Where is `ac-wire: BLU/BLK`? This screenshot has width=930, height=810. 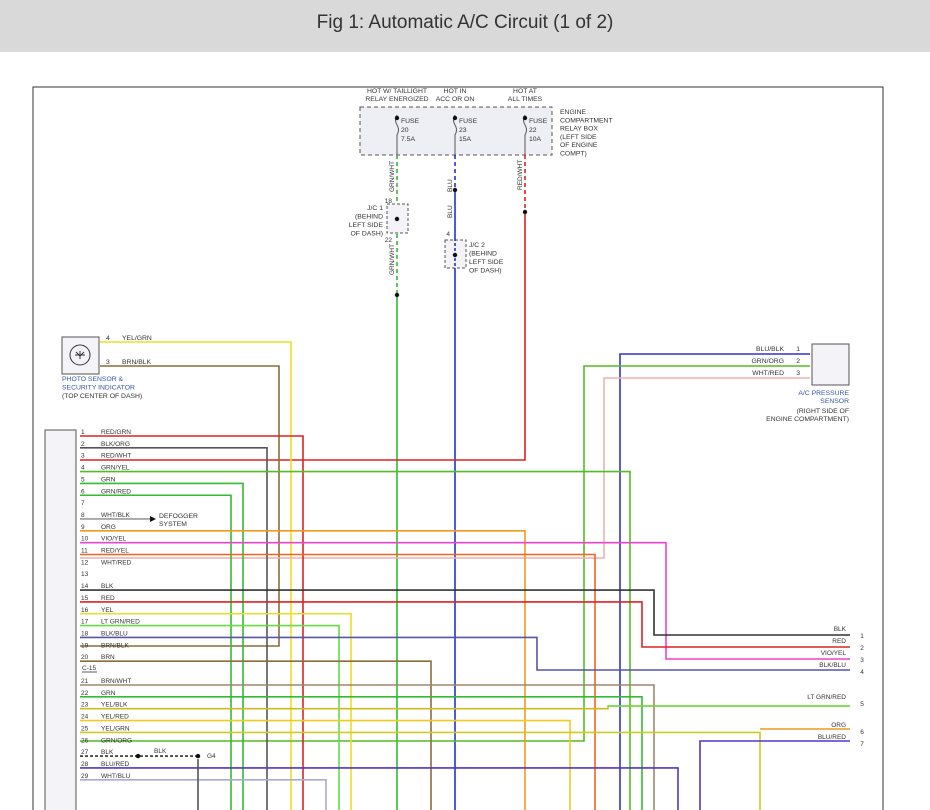
ac-wire: BLU/BLK is located at coordinates (770, 349).